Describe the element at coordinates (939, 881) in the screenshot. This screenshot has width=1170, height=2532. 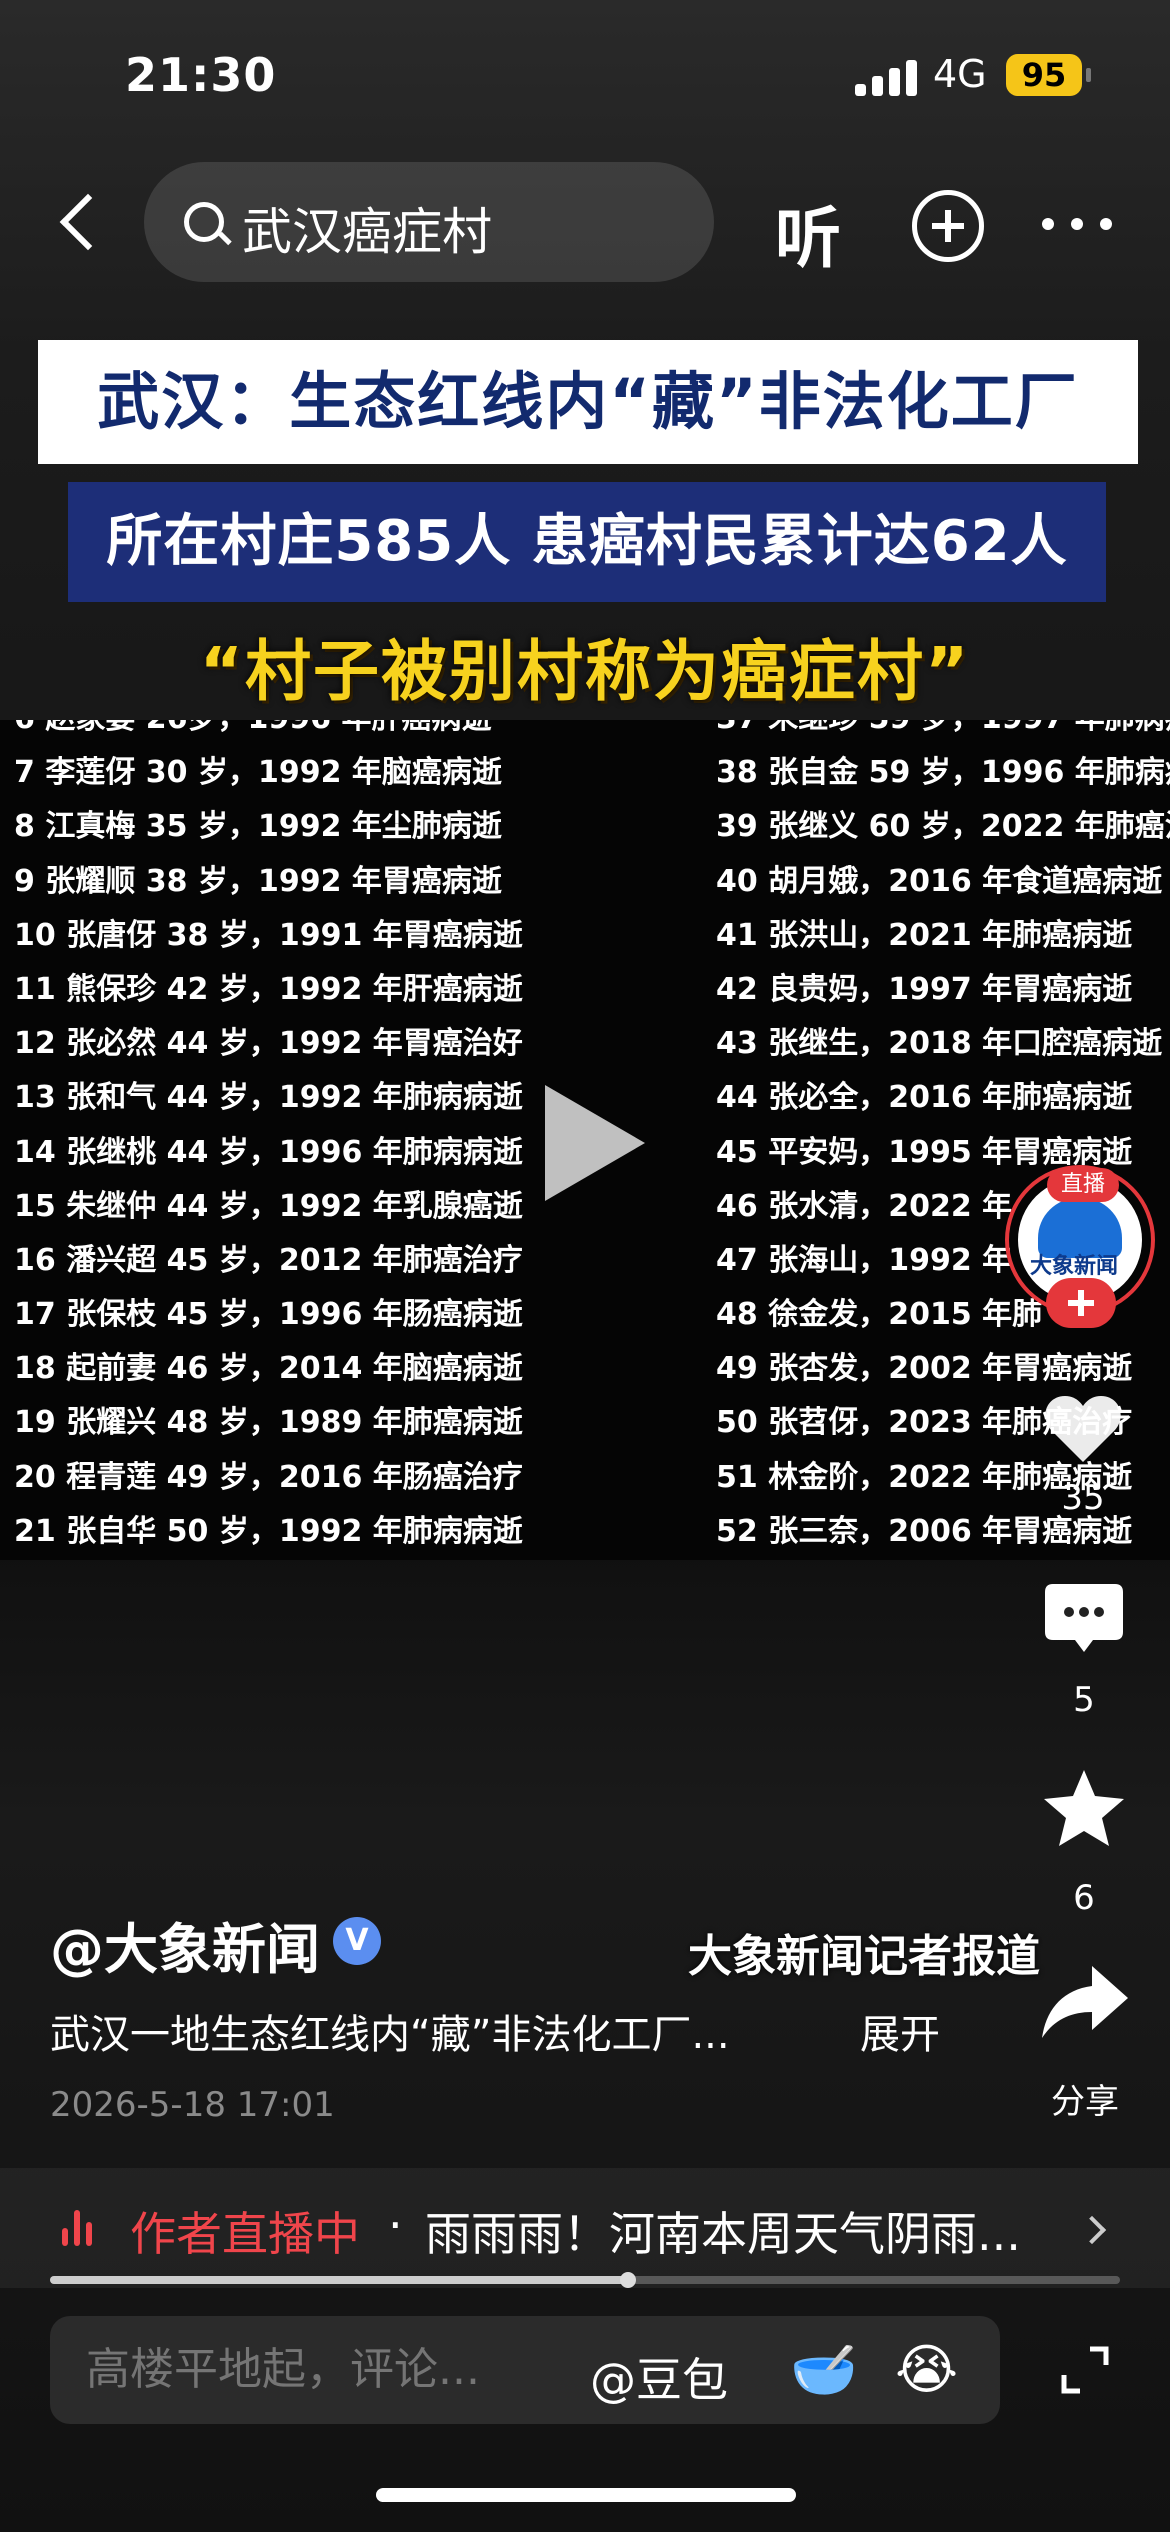
I see `list-item: 40 胡月娥，2016 年食道癌病逝` at that location.